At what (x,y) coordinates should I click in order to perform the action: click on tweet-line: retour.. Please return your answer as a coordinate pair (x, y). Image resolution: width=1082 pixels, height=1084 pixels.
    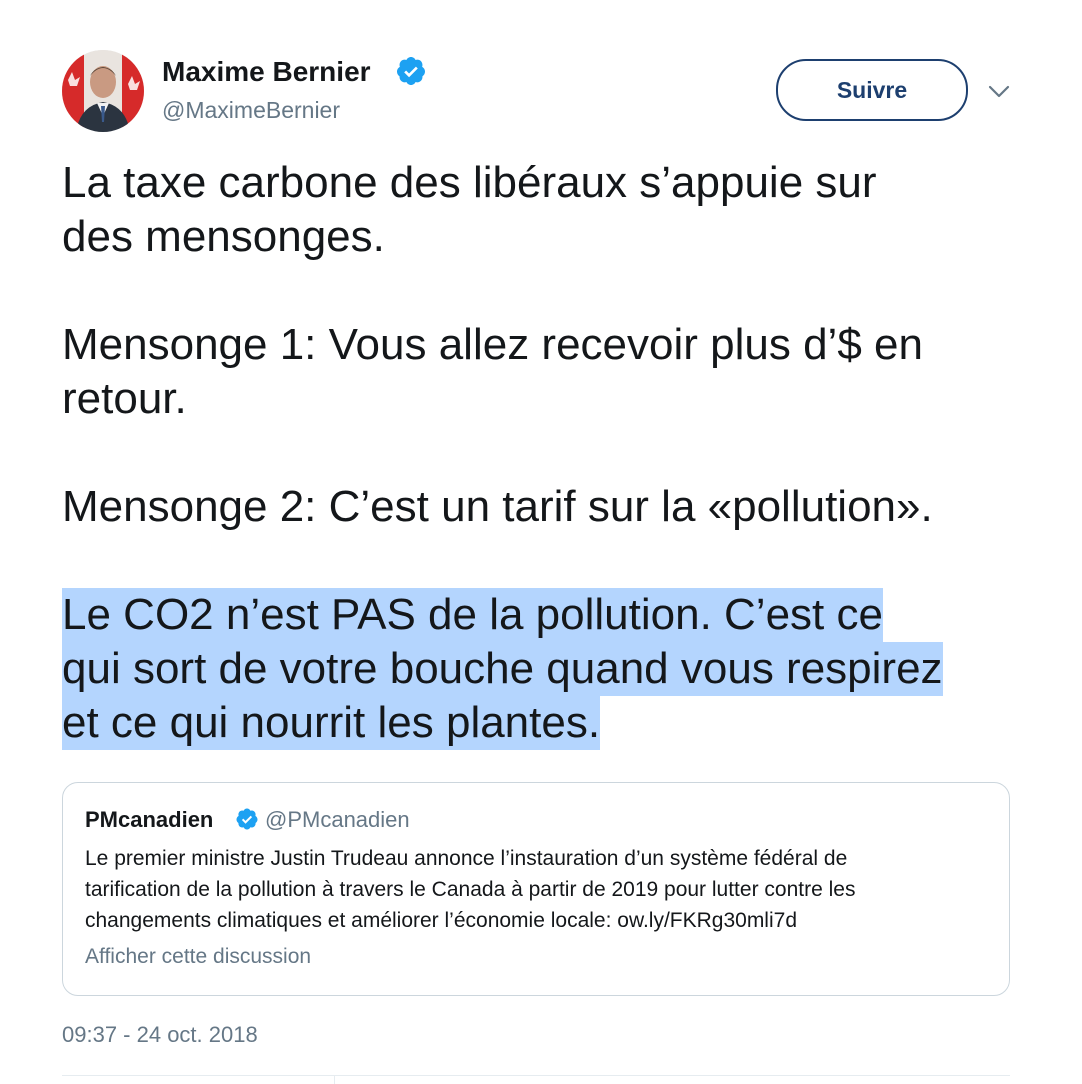
    Looking at the image, I should click on (124, 398).